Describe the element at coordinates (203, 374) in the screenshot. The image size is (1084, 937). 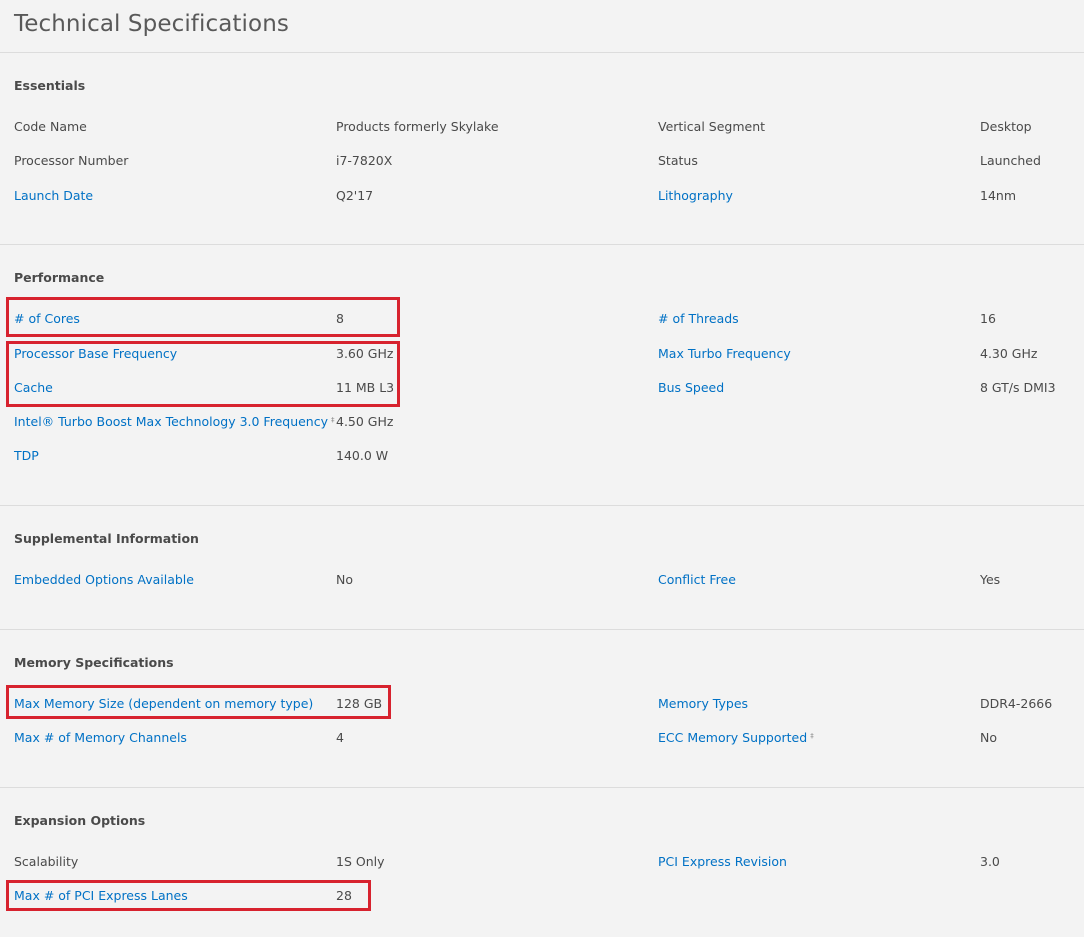
I see `highlight-box-frequency-cache` at that location.